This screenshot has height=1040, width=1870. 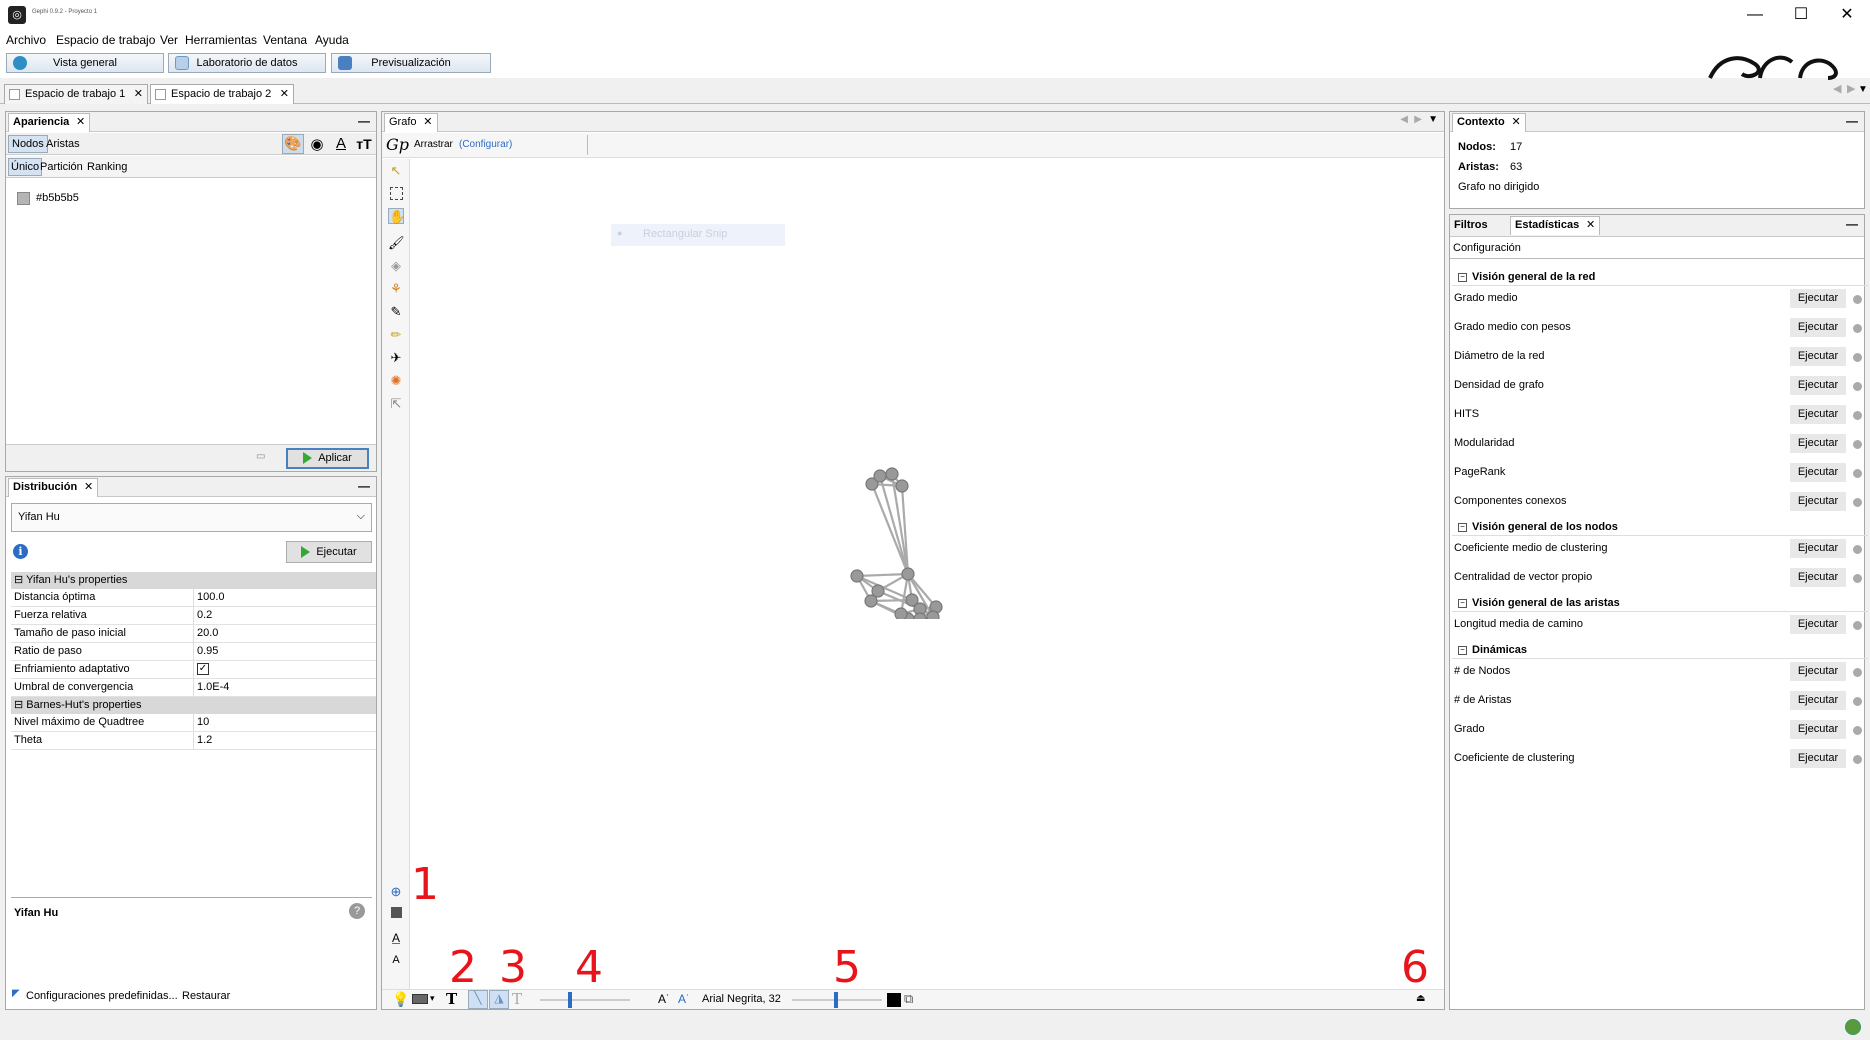 What do you see at coordinates (20, 551) in the screenshot?
I see `info-icon: i` at bounding box center [20, 551].